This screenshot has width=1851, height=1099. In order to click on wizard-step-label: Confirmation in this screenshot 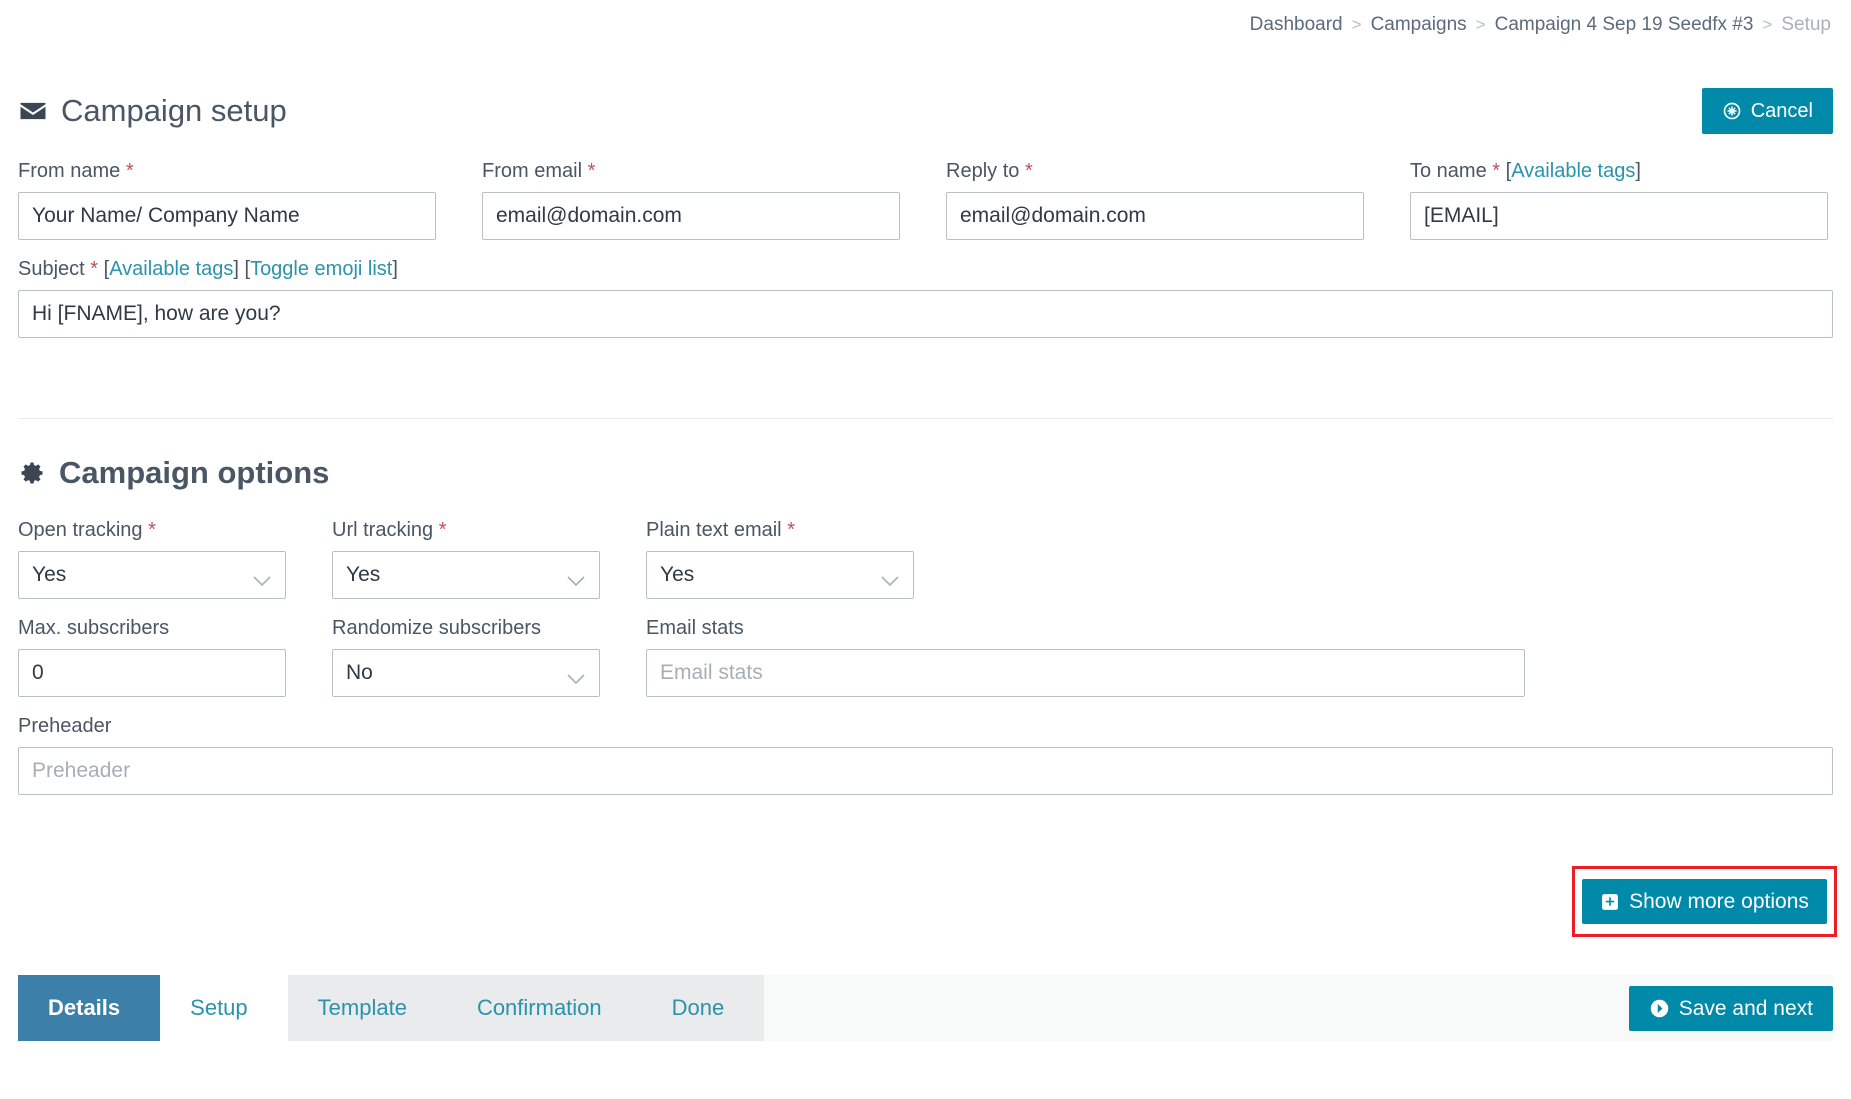, I will do `click(539, 1007)`.